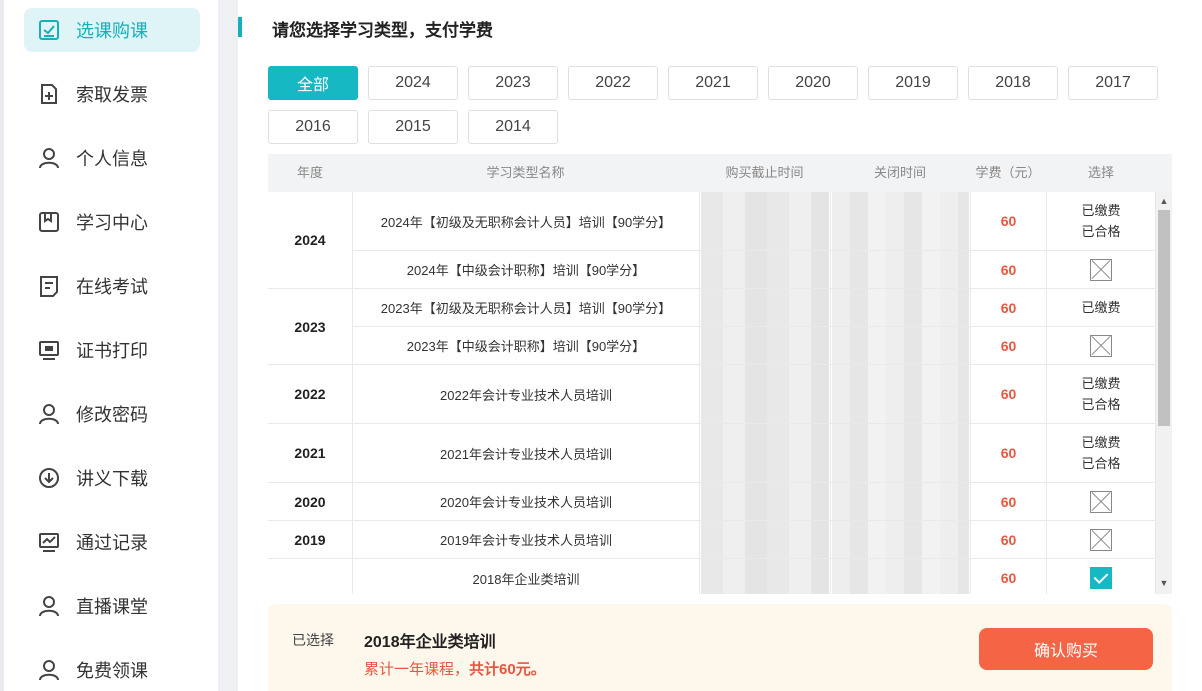 Image resolution: width=1202 pixels, height=691 pixels. I want to click on filter-2016: 2016, so click(313, 127).